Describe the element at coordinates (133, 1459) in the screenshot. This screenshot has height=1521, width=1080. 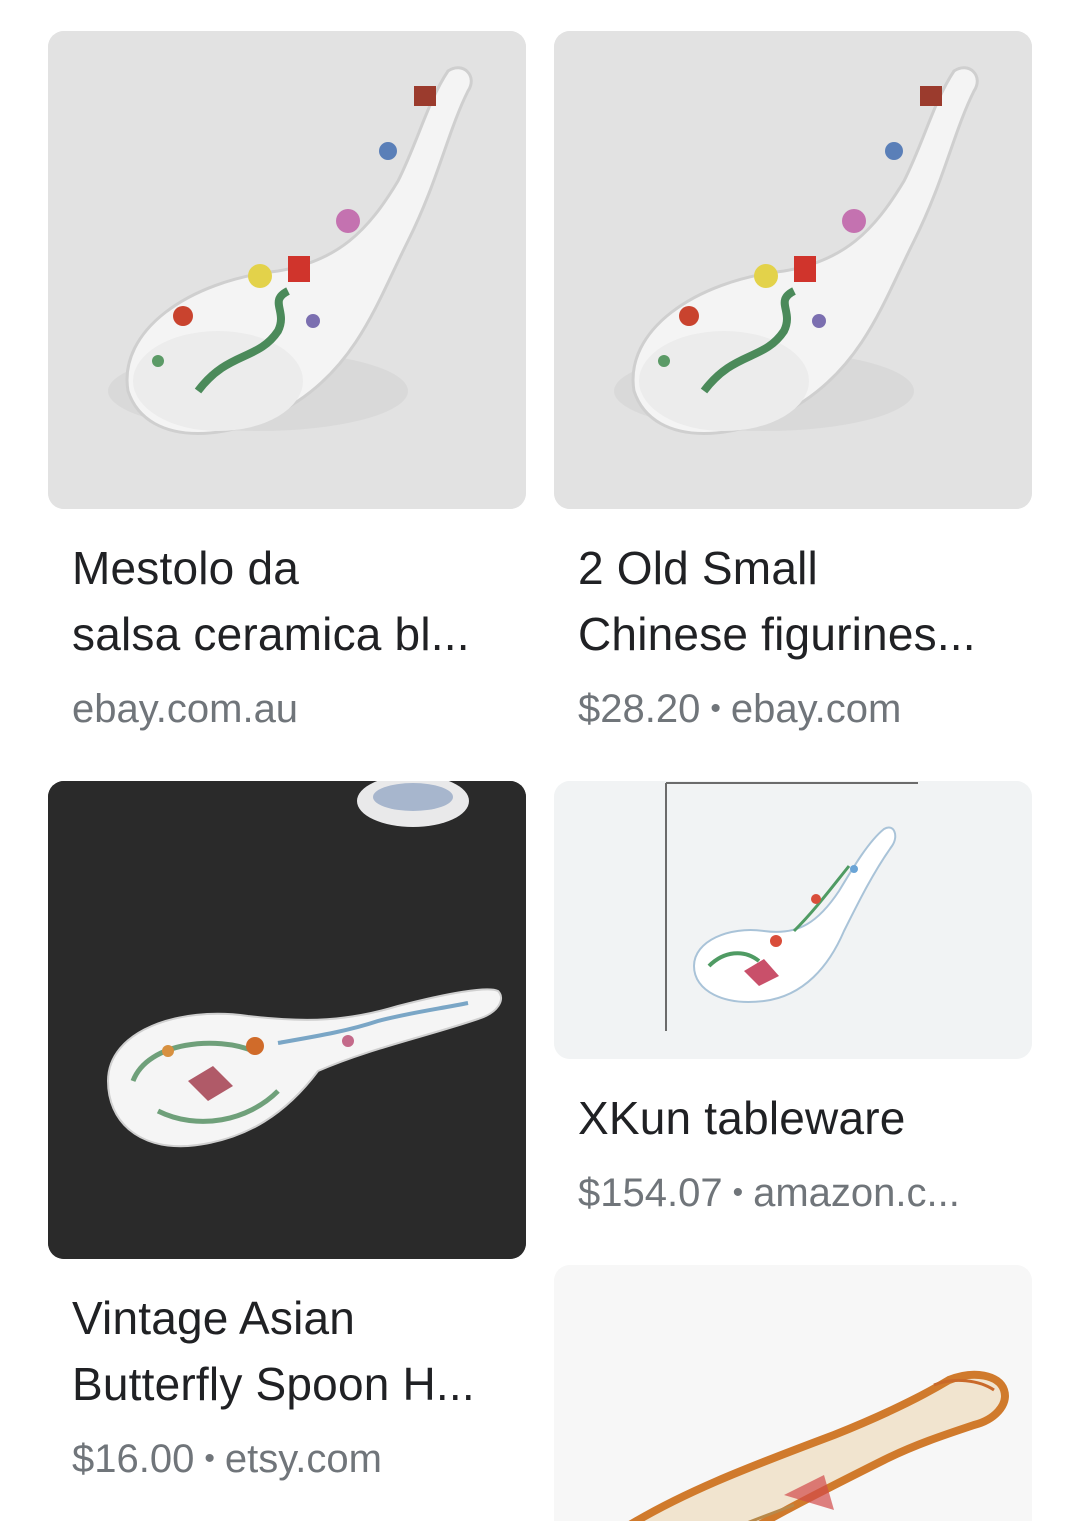
I see `result-price: $16.00` at that location.